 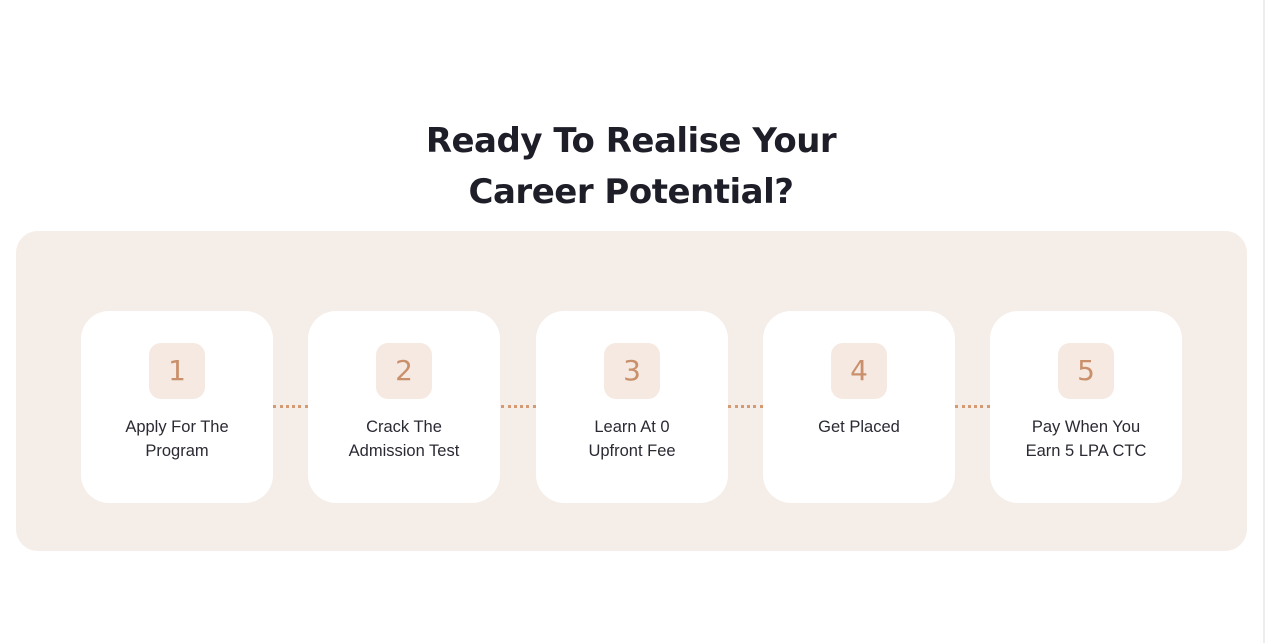 What do you see at coordinates (859, 427) in the screenshot?
I see `step-label: Get Placed` at bounding box center [859, 427].